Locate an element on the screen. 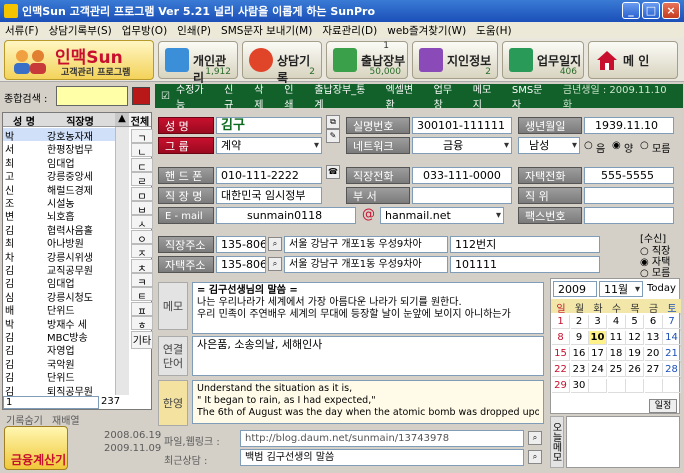 The height and width of the screenshot is (473, 684). index-tab: ㅊ is located at coordinates (142, 266).